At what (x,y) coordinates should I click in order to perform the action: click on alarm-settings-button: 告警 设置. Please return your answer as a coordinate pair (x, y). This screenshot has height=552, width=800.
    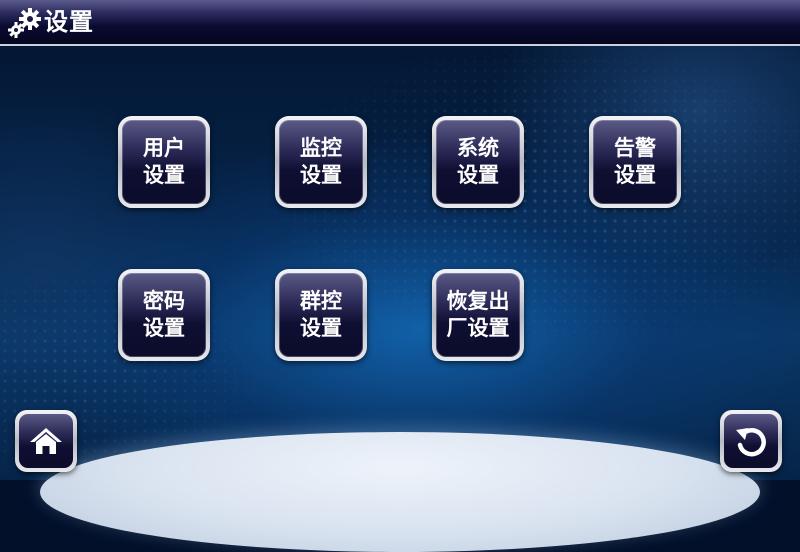
    Looking at the image, I should click on (635, 162).